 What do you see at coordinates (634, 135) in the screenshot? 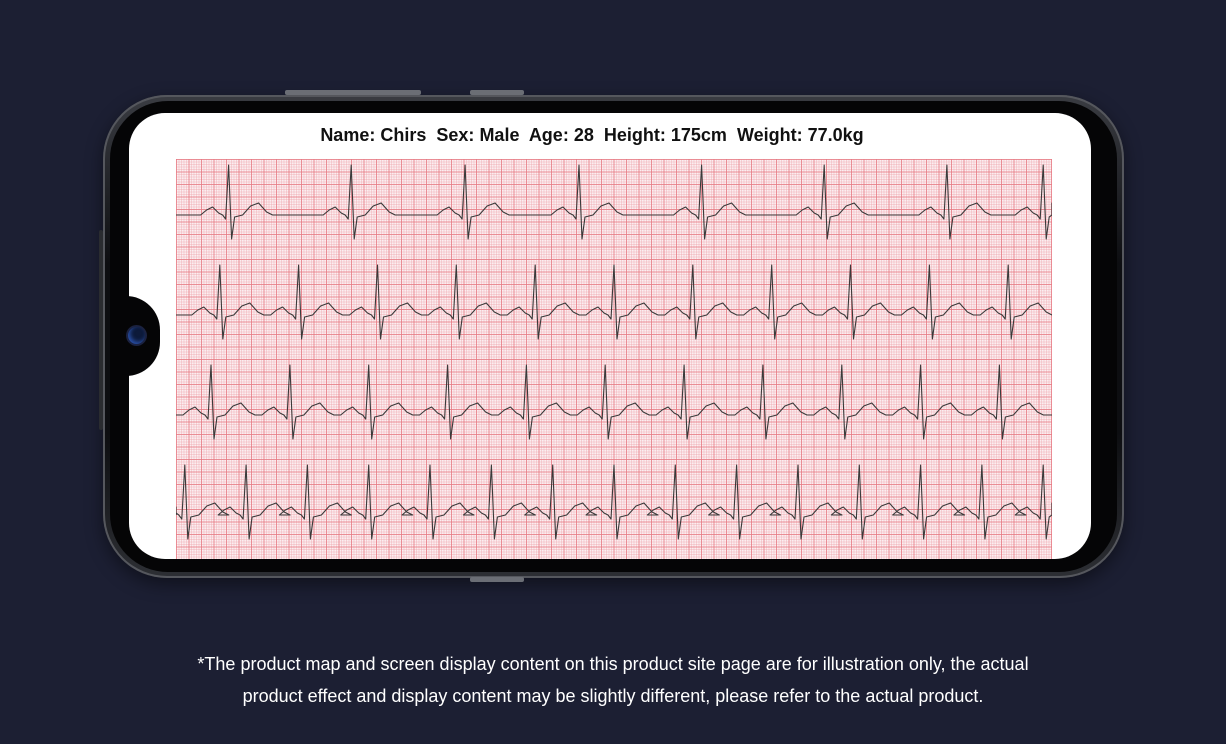
I see `height-label: Height:` at bounding box center [634, 135].